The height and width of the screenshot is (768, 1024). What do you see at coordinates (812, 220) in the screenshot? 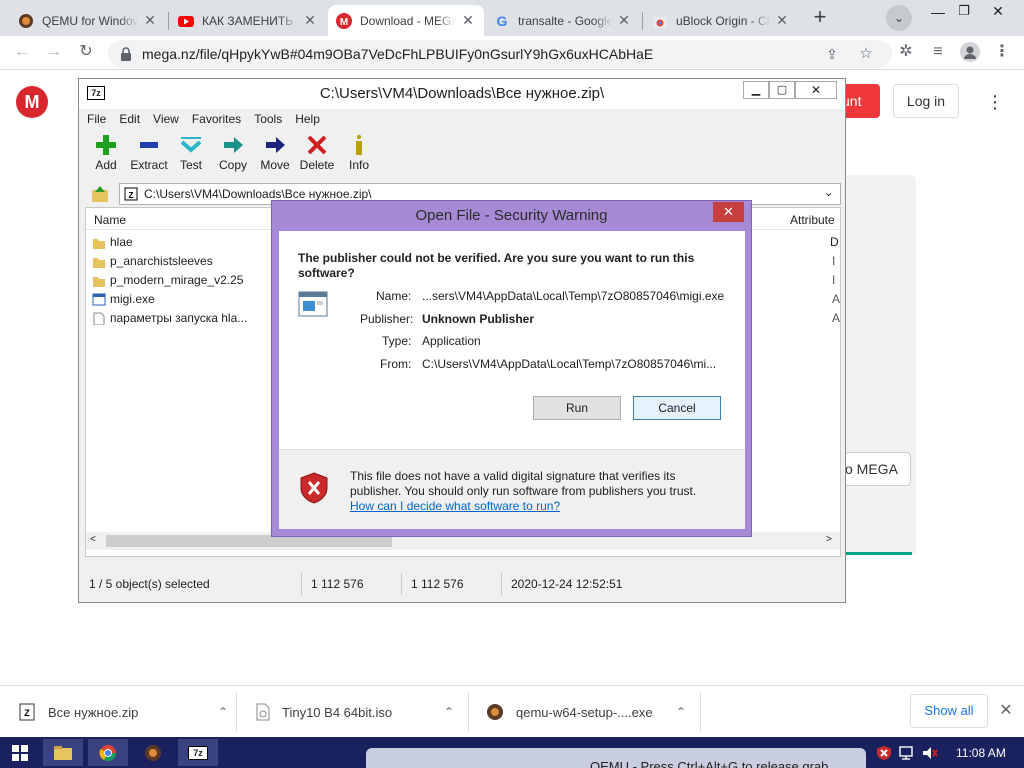
I see `column-attributes: Attribute` at bounding box center [812, 220].